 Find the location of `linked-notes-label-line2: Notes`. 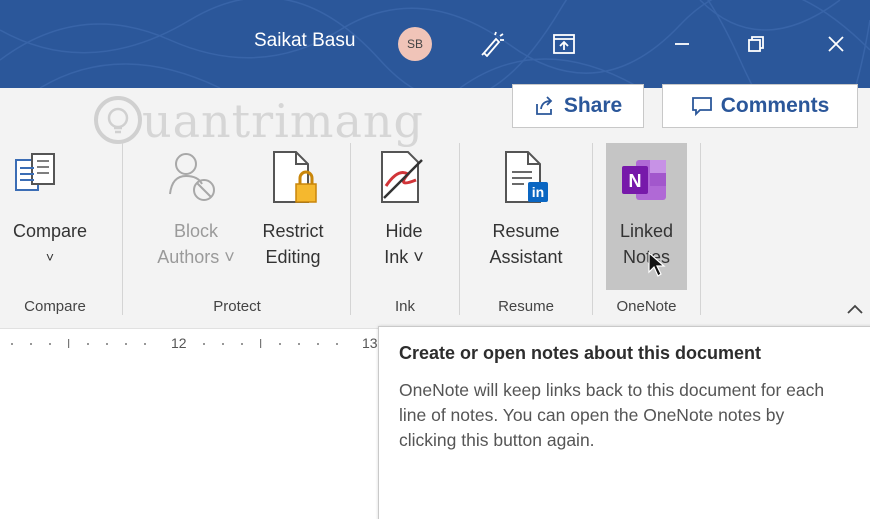

linked-notes-label-line2: Notes is located at coordinates (646, 257).